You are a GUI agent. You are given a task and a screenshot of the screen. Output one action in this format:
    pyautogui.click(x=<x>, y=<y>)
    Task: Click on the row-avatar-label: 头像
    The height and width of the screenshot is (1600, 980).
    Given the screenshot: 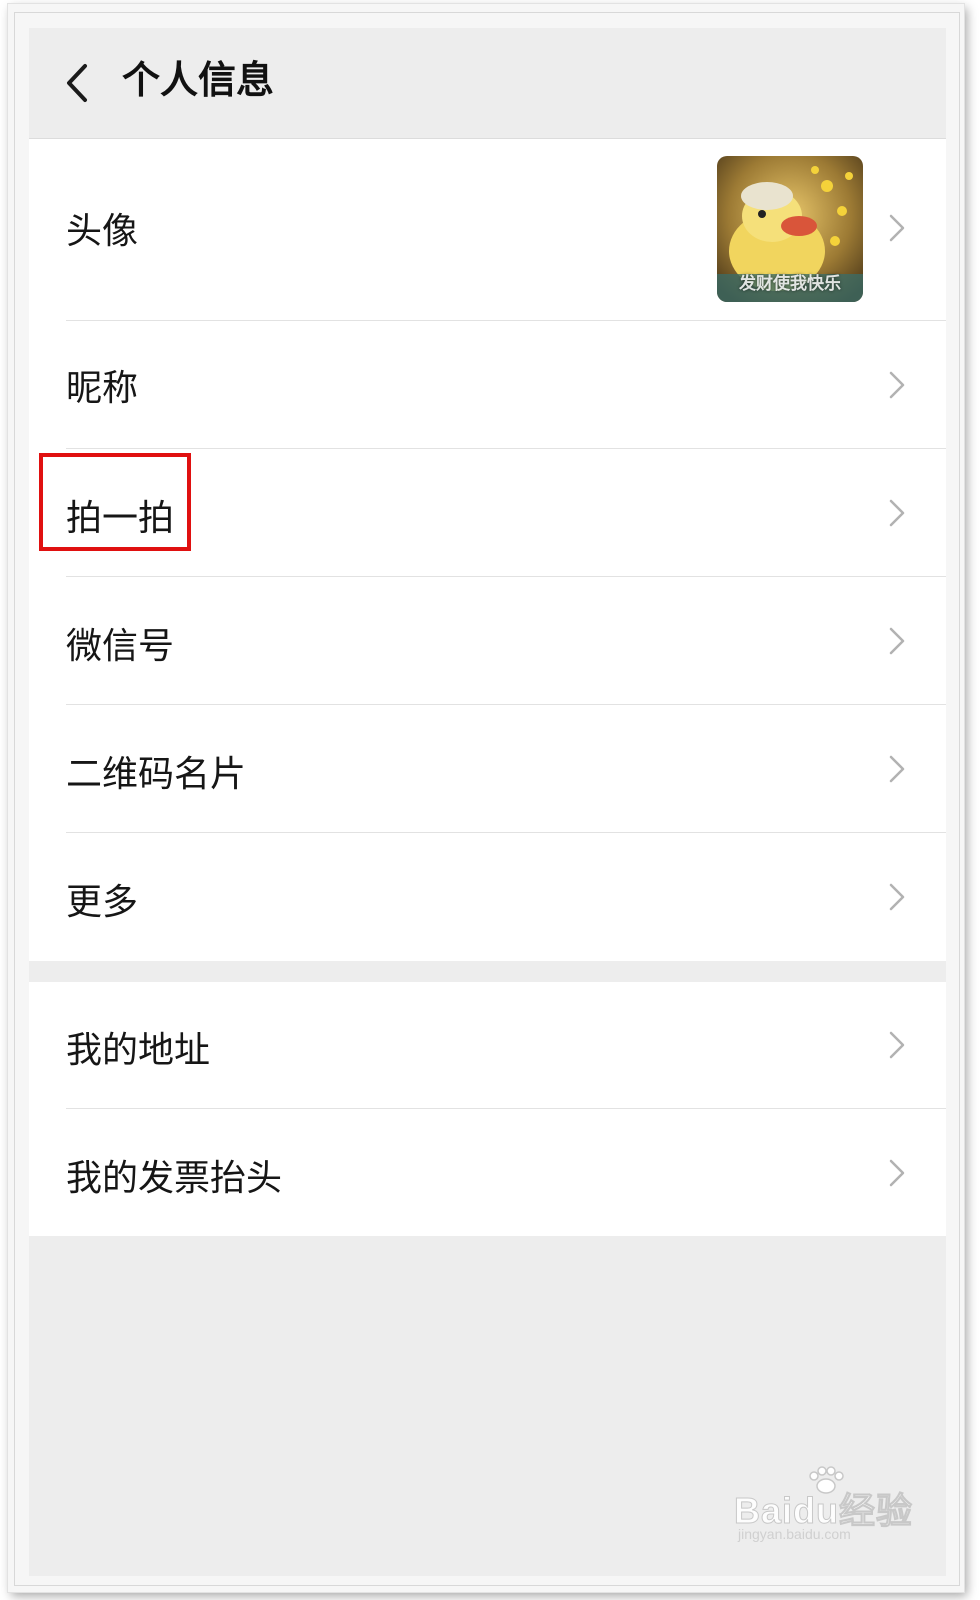 What is the action you would take?
    pyautogui.click(x=102, y=231)
    